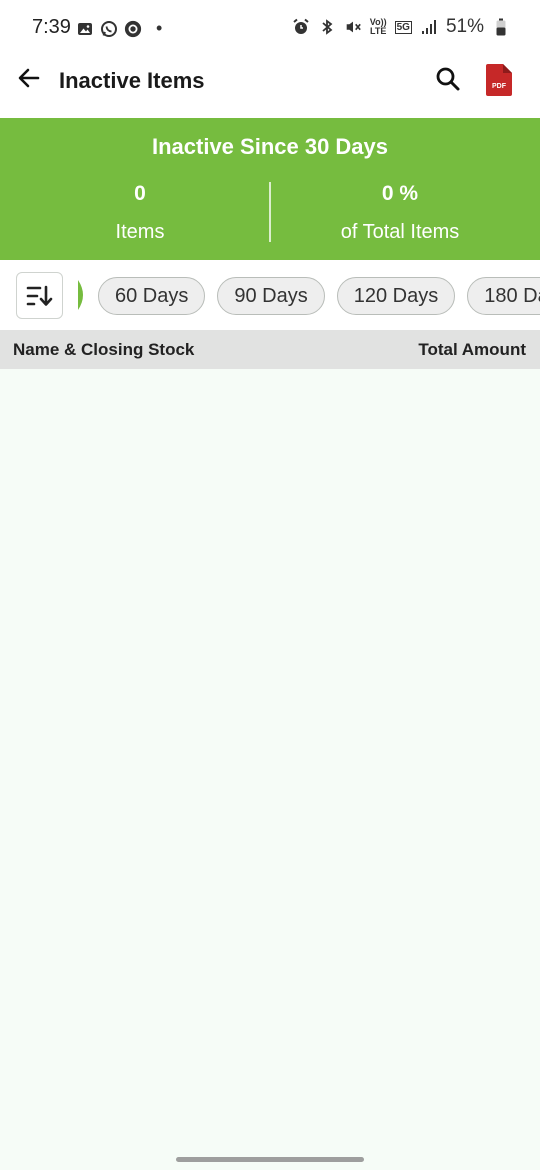 The image size is (540, 1170). Describe the element at coordinates (270, 87) in the screenshot. I see `app-bar: Inactive Items PDF` at that location.